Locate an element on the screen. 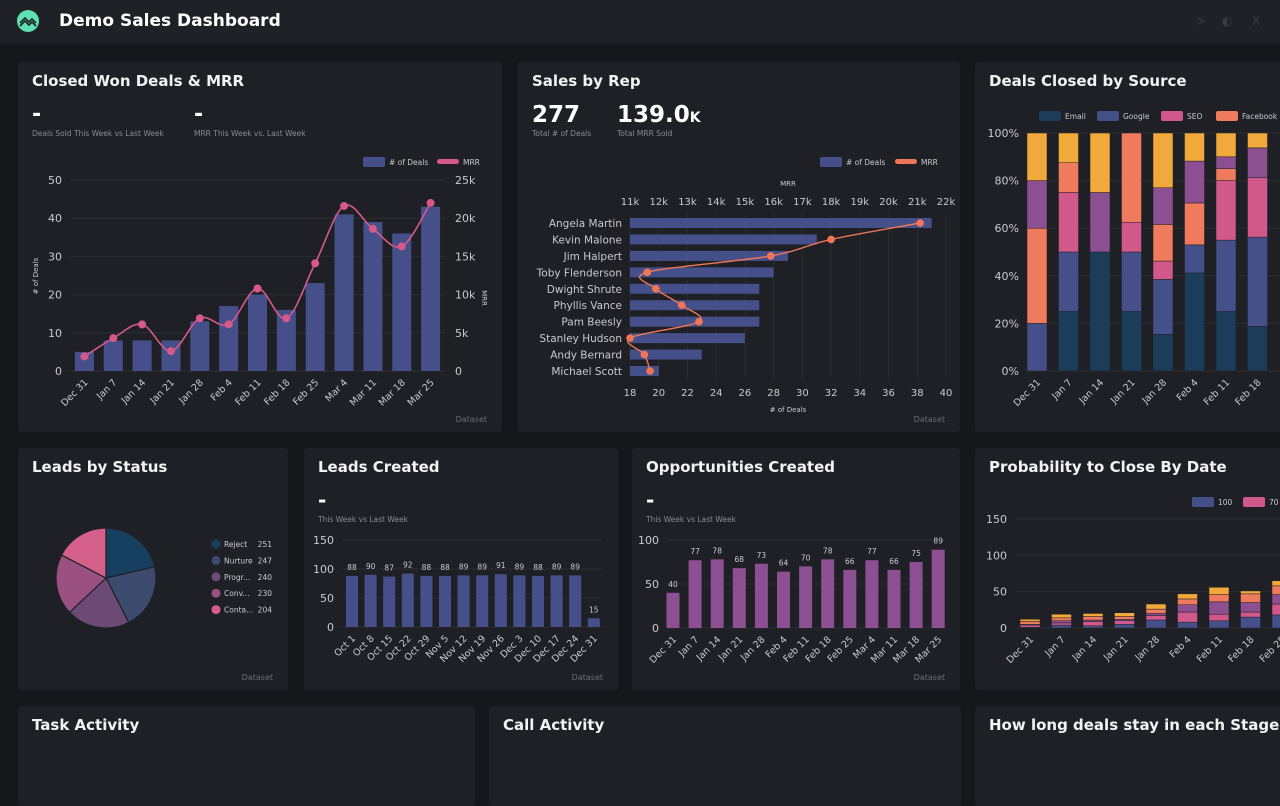  card-title: Call Activity is located at coordinates (554, 725).